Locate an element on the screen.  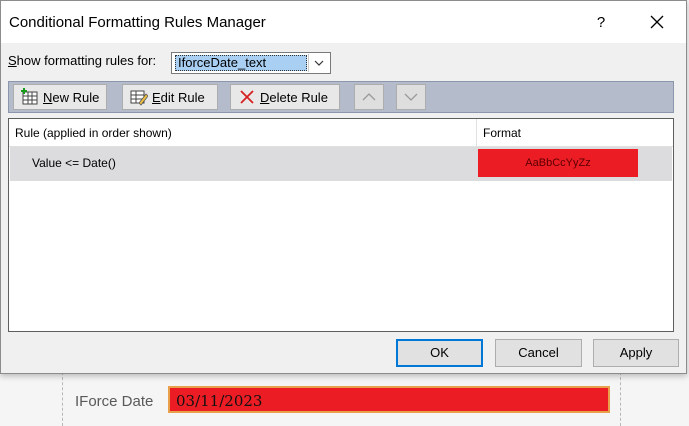
column-header-format: Format is located at coordinates (502, 133).